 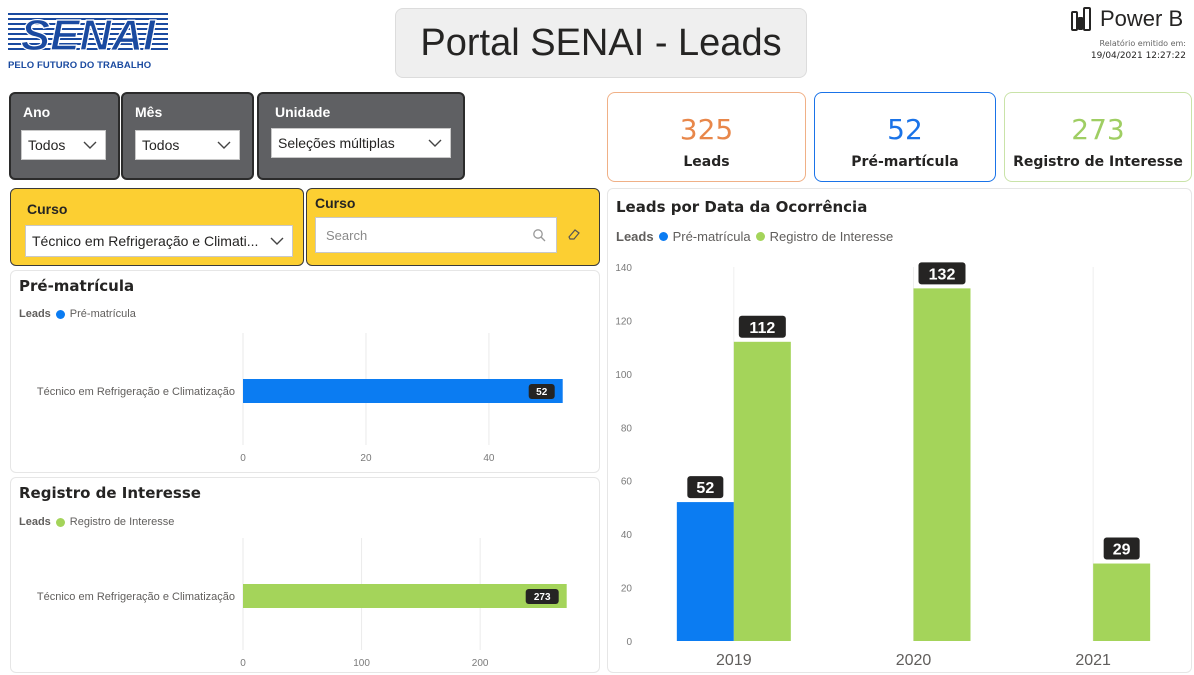 What do you see at coordinates (347, 235) in the screenshot?
I see `curso-search-placeholder: Search` at bounding box center [347, 235].